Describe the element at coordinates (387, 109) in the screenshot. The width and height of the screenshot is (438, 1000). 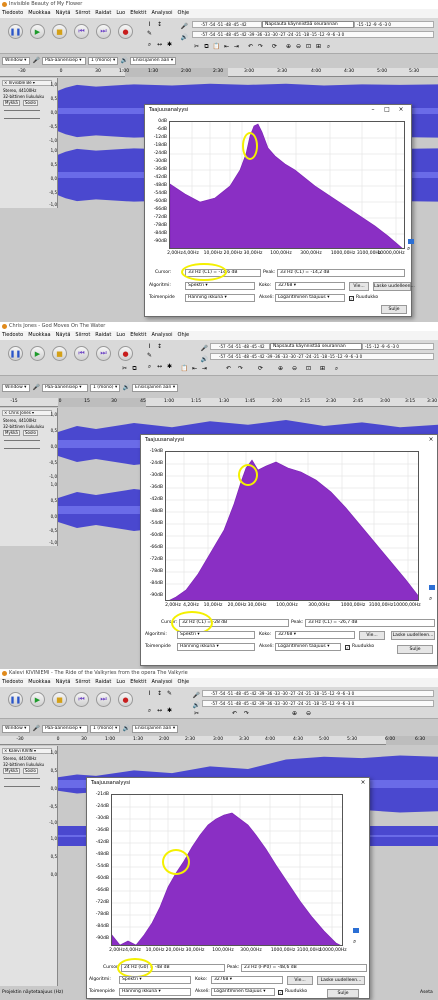
I see `maximize-icon: □` at that location.